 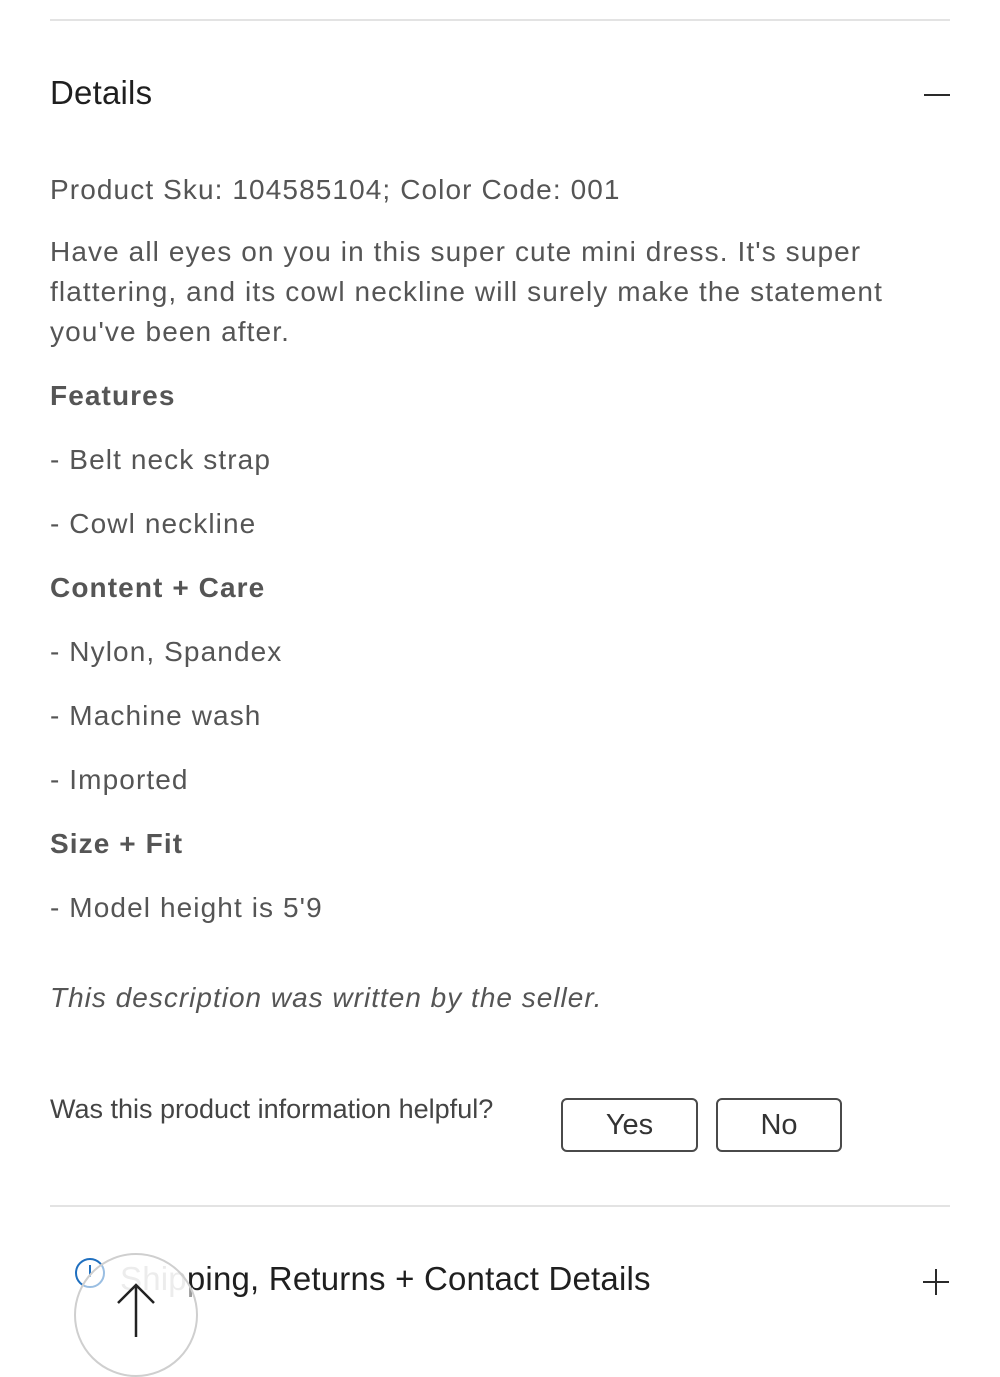 I want to click on back-to-top-button, so click(x=136, y=1315).